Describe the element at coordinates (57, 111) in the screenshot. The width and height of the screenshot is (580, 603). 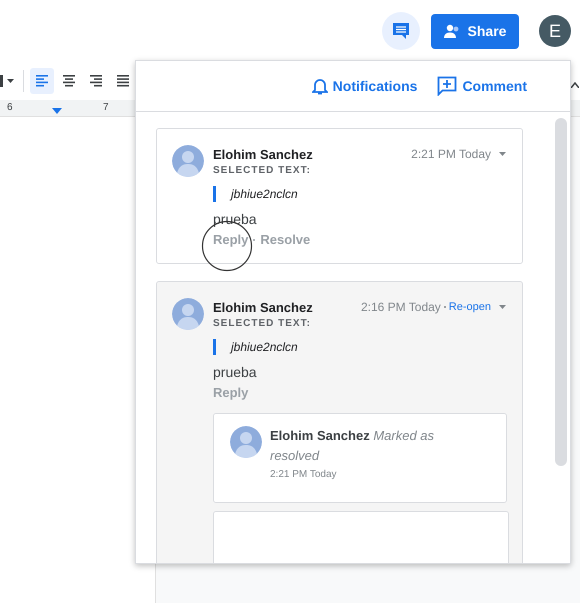
I see `indent-marker-icon` at that location.